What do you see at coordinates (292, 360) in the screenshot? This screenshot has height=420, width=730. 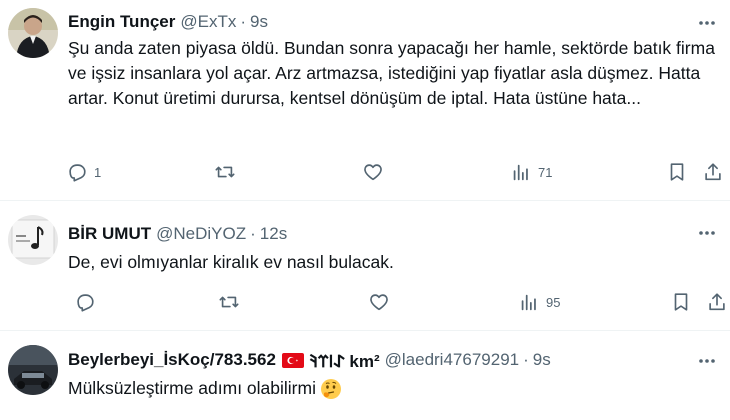 I see `turkey-flag-icon` at bounding box center [292, 360].